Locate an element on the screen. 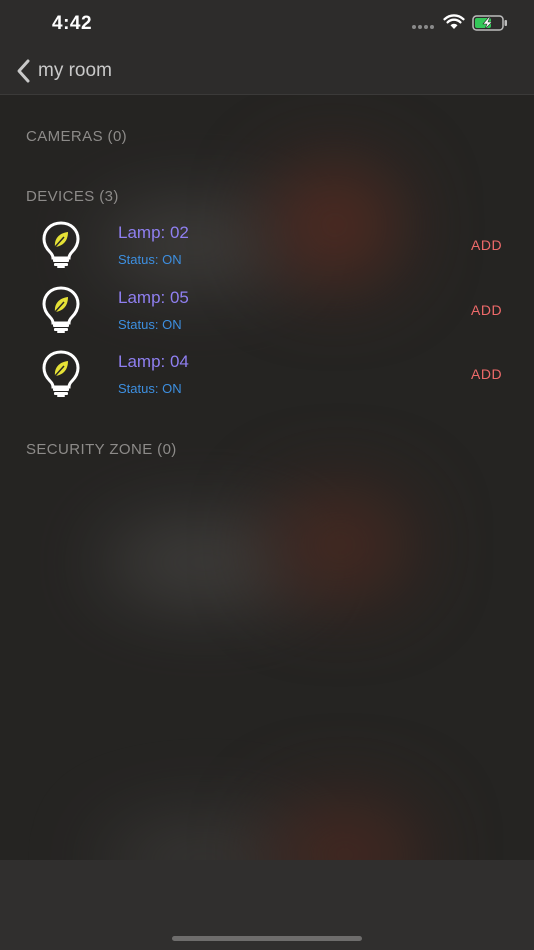 The width and height of the screenshot is (534, 950). status-time: 4:42 is located at coordinates (72, 23).